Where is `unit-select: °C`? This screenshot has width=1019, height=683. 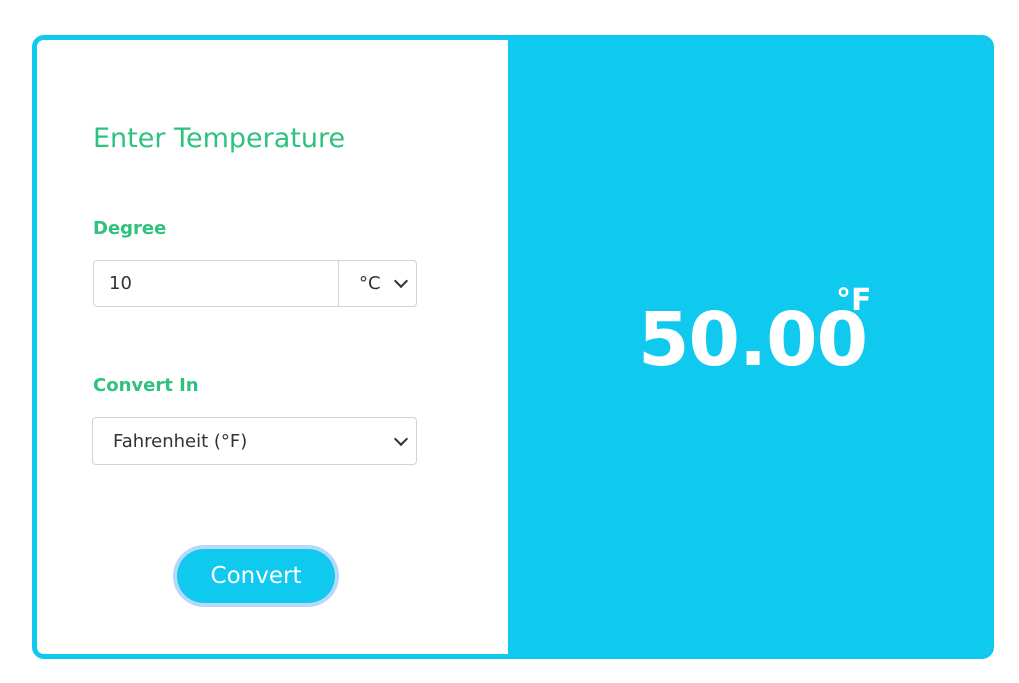
unit-select: °C is located at coordinates (377, 283).